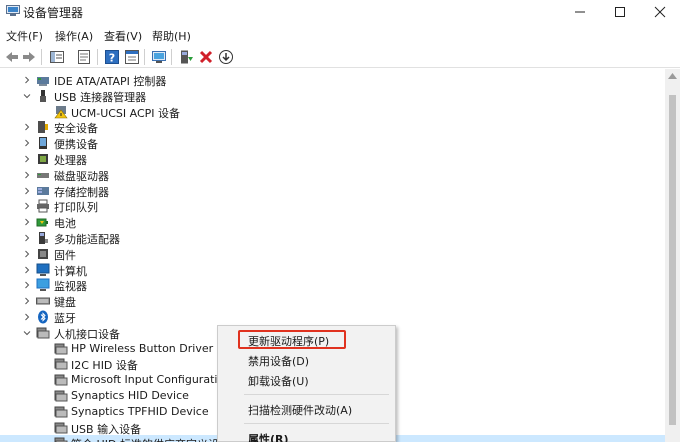  Describe the element at coordinates (316, 394) in the screenshot. I see `context-menu-separator` at that location.